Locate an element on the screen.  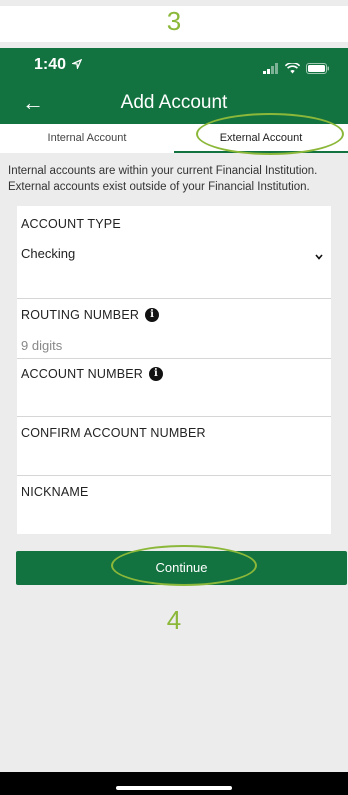
tab-internal-account: Internal Account is located at coordinates (87, 138).